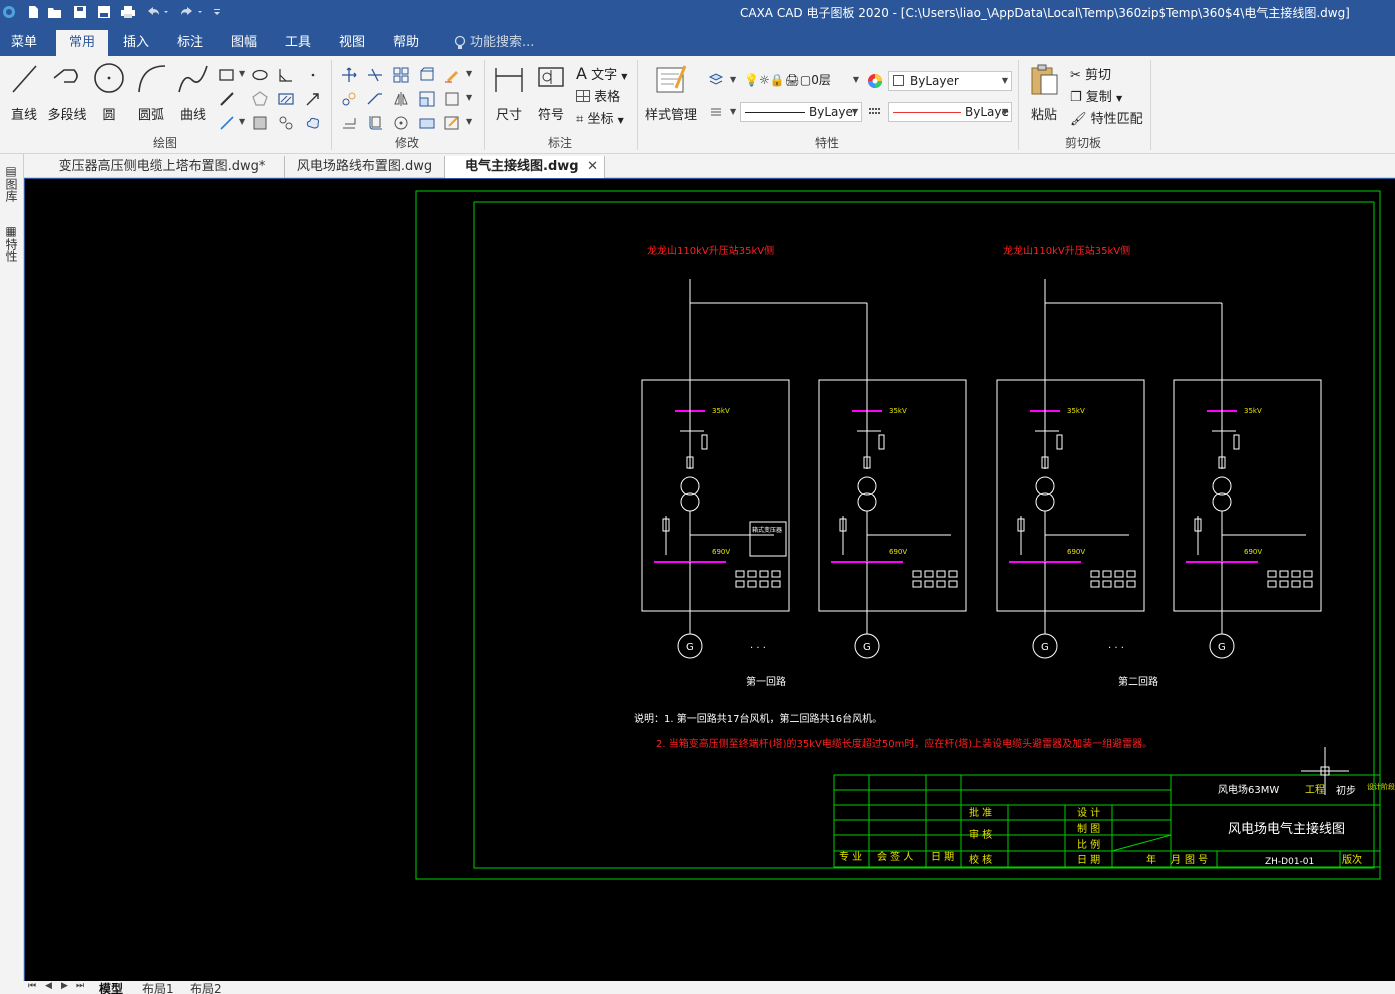 Image resolution: width=1395 pixels, height=994 pixels. I want to click on tab-menu: 菜单, so click(24, 43).